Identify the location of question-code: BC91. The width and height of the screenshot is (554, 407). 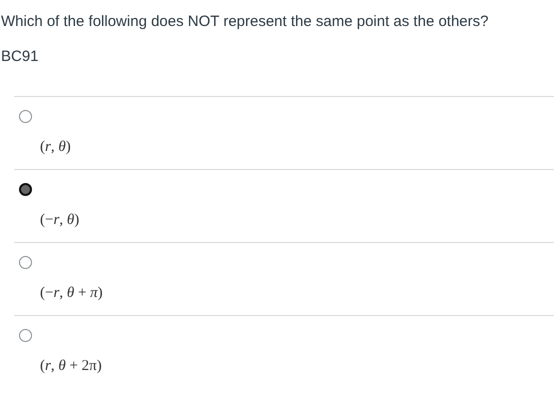
(20, 57).